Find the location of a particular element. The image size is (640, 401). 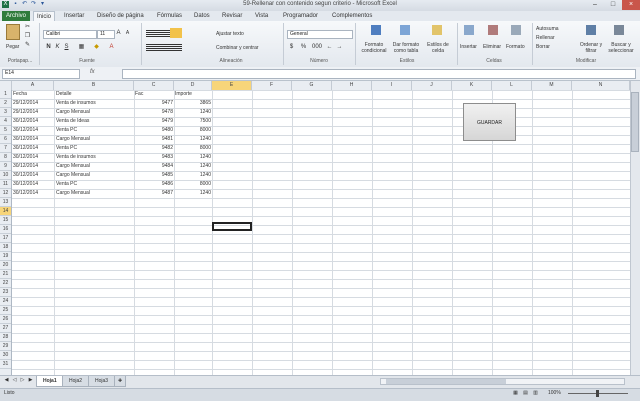

maximize-button: □ is located at coordinates (613, 5).